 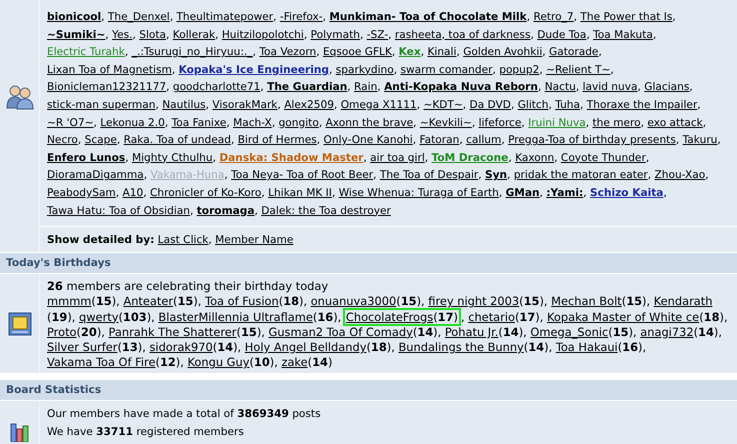 What do you see at coordinates (409, 52) in the screenshot?
I see `member-link: Kex` at bounding box center [409, 52].